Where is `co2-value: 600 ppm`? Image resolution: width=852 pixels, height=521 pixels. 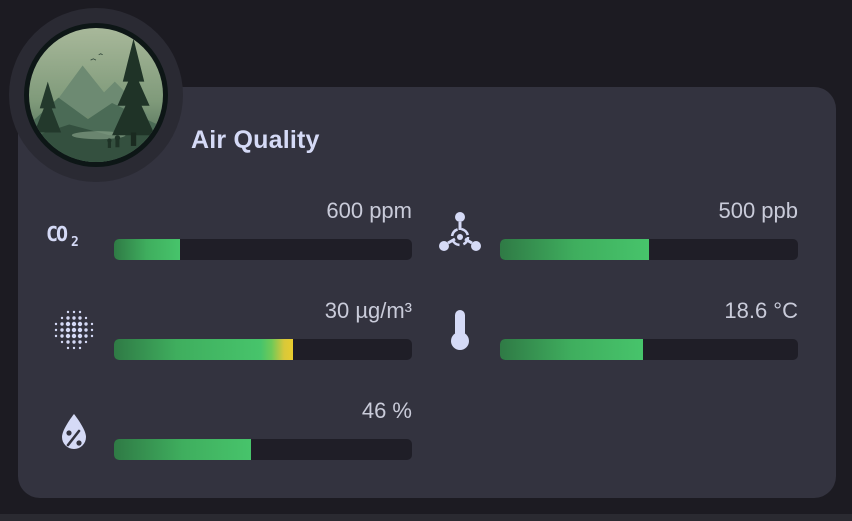
co2-value: 600 ppm is located at coordinates (369, 210).